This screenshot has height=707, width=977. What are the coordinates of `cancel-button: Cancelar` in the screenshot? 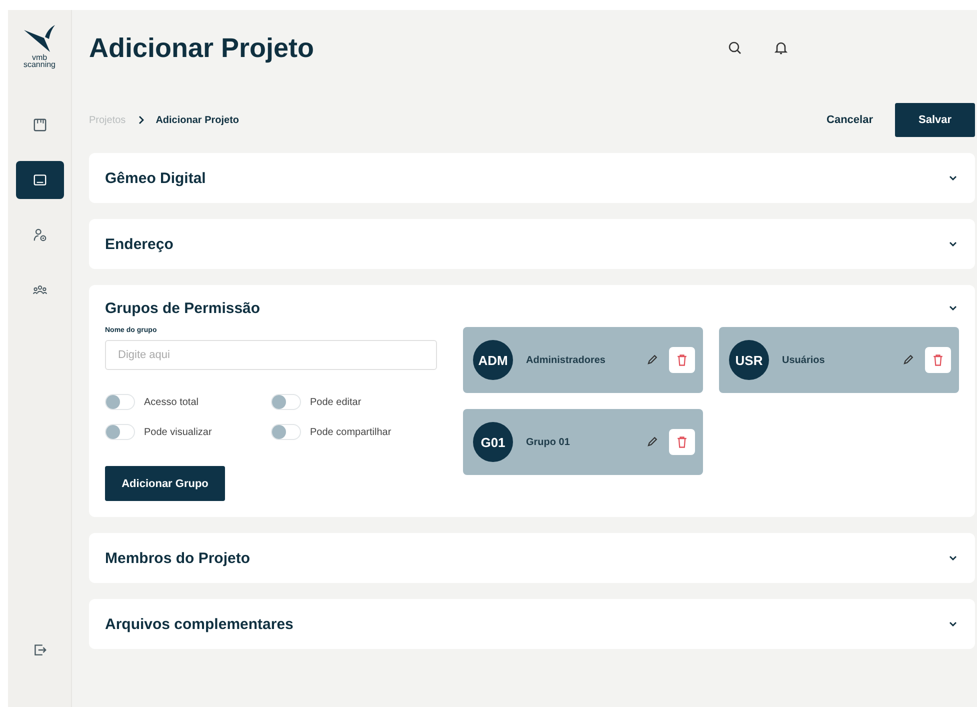 It's located at (849, 120).